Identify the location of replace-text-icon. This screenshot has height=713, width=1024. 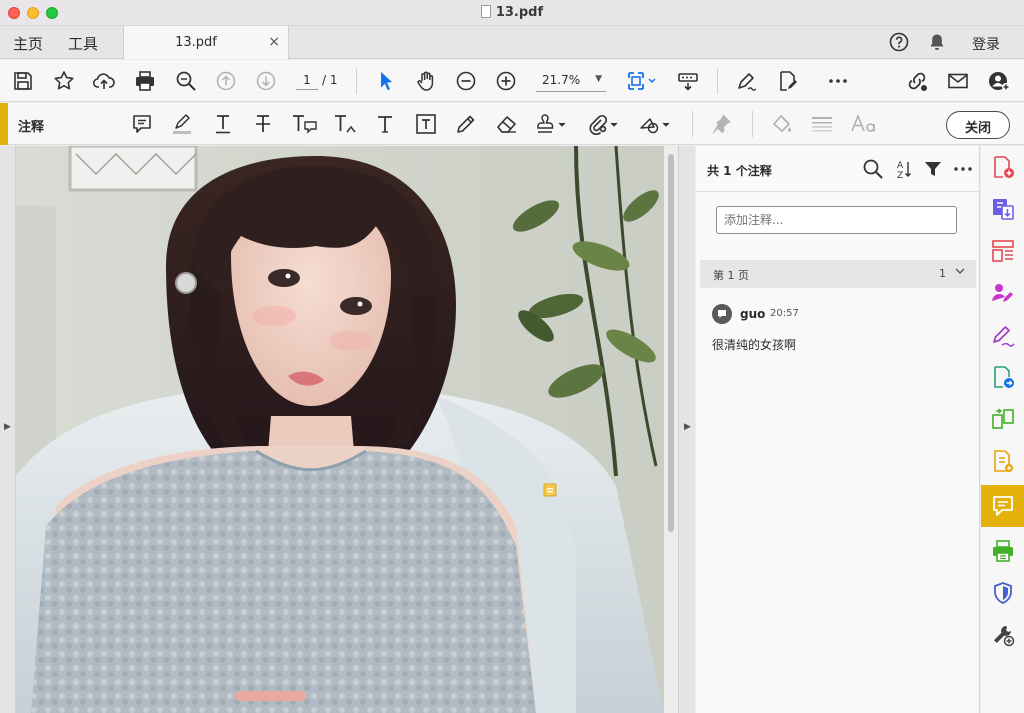
(305, 124).